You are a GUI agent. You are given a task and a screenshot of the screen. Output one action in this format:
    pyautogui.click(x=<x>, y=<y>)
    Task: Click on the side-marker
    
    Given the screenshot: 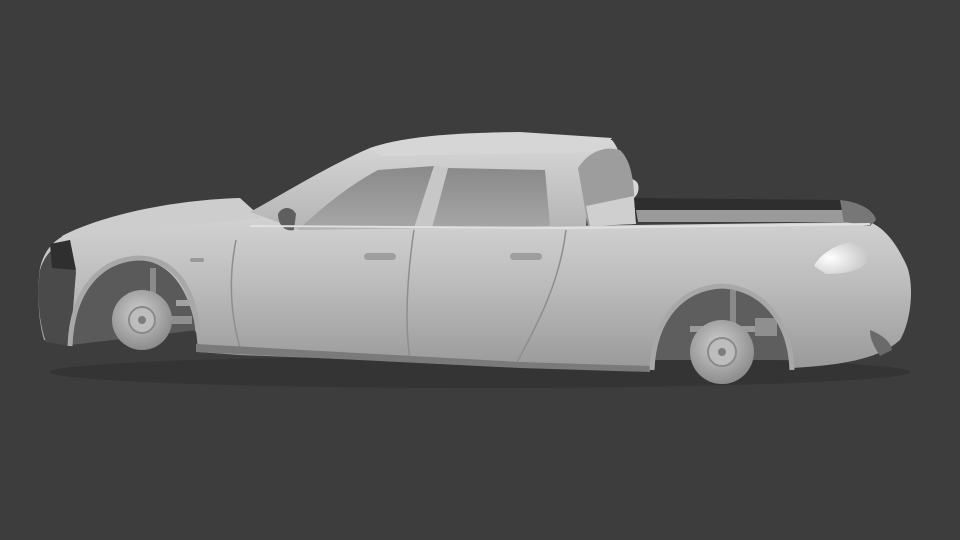 What is the action you would take?
    pyautogui.click(x=197, y=260)
    